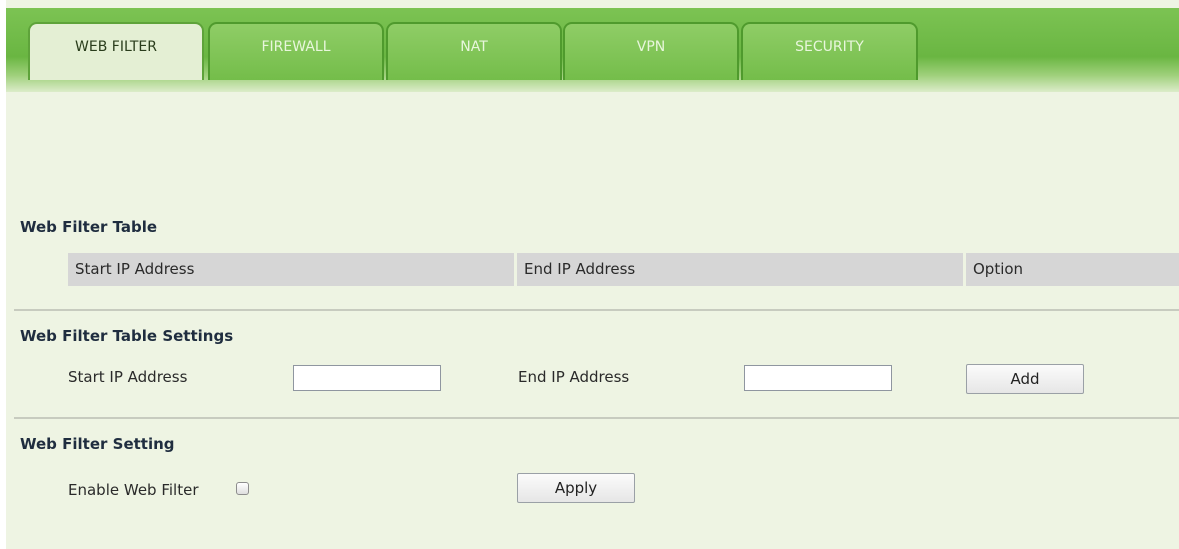 The image size is (1179, 549). What do you see at coordinates (127, 336) in the screenshot?
I see `table-settings-title: Web Filter Table Settings` at bounding box center [127, 336].